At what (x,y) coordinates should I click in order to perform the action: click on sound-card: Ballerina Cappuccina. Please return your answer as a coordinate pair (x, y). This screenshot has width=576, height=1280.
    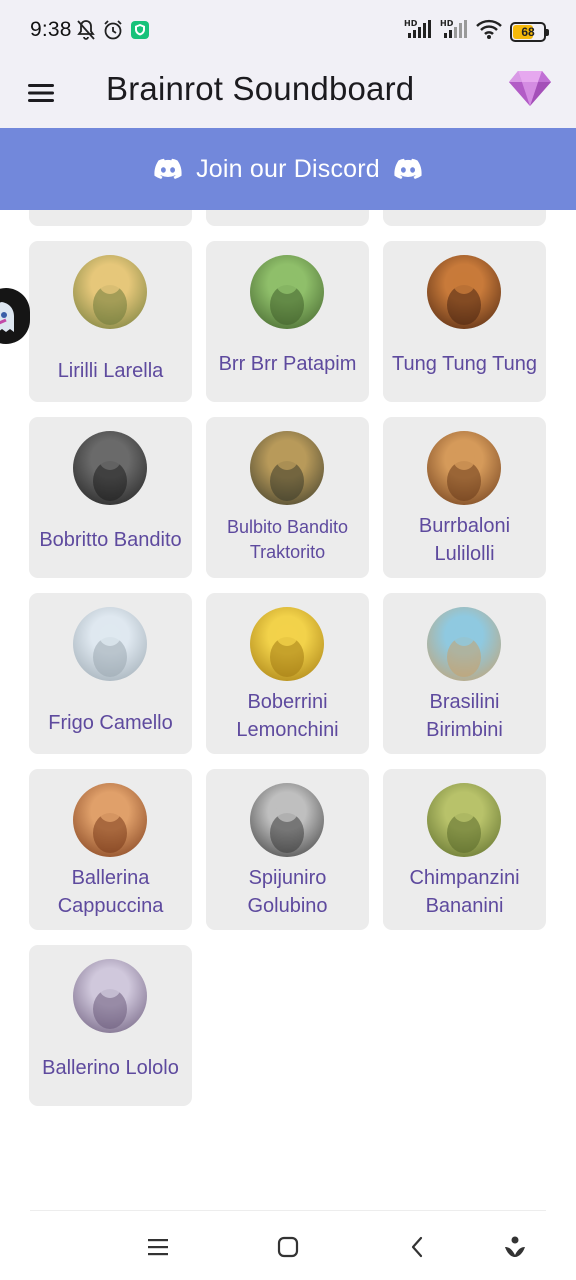
    Looking at the image, I should click on (110, 849).